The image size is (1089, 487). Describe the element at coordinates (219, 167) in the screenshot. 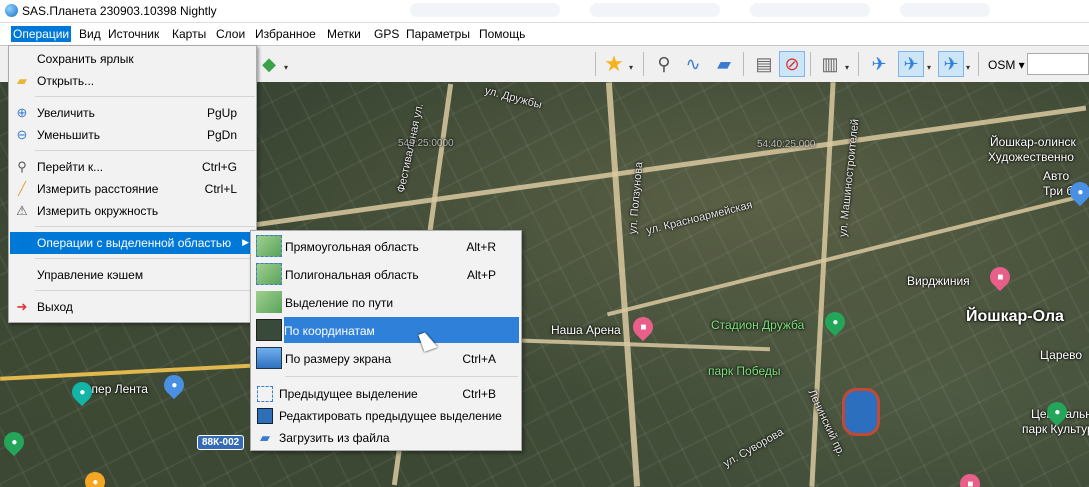

I see `shortcut-label: Ctrl+G` at that location.